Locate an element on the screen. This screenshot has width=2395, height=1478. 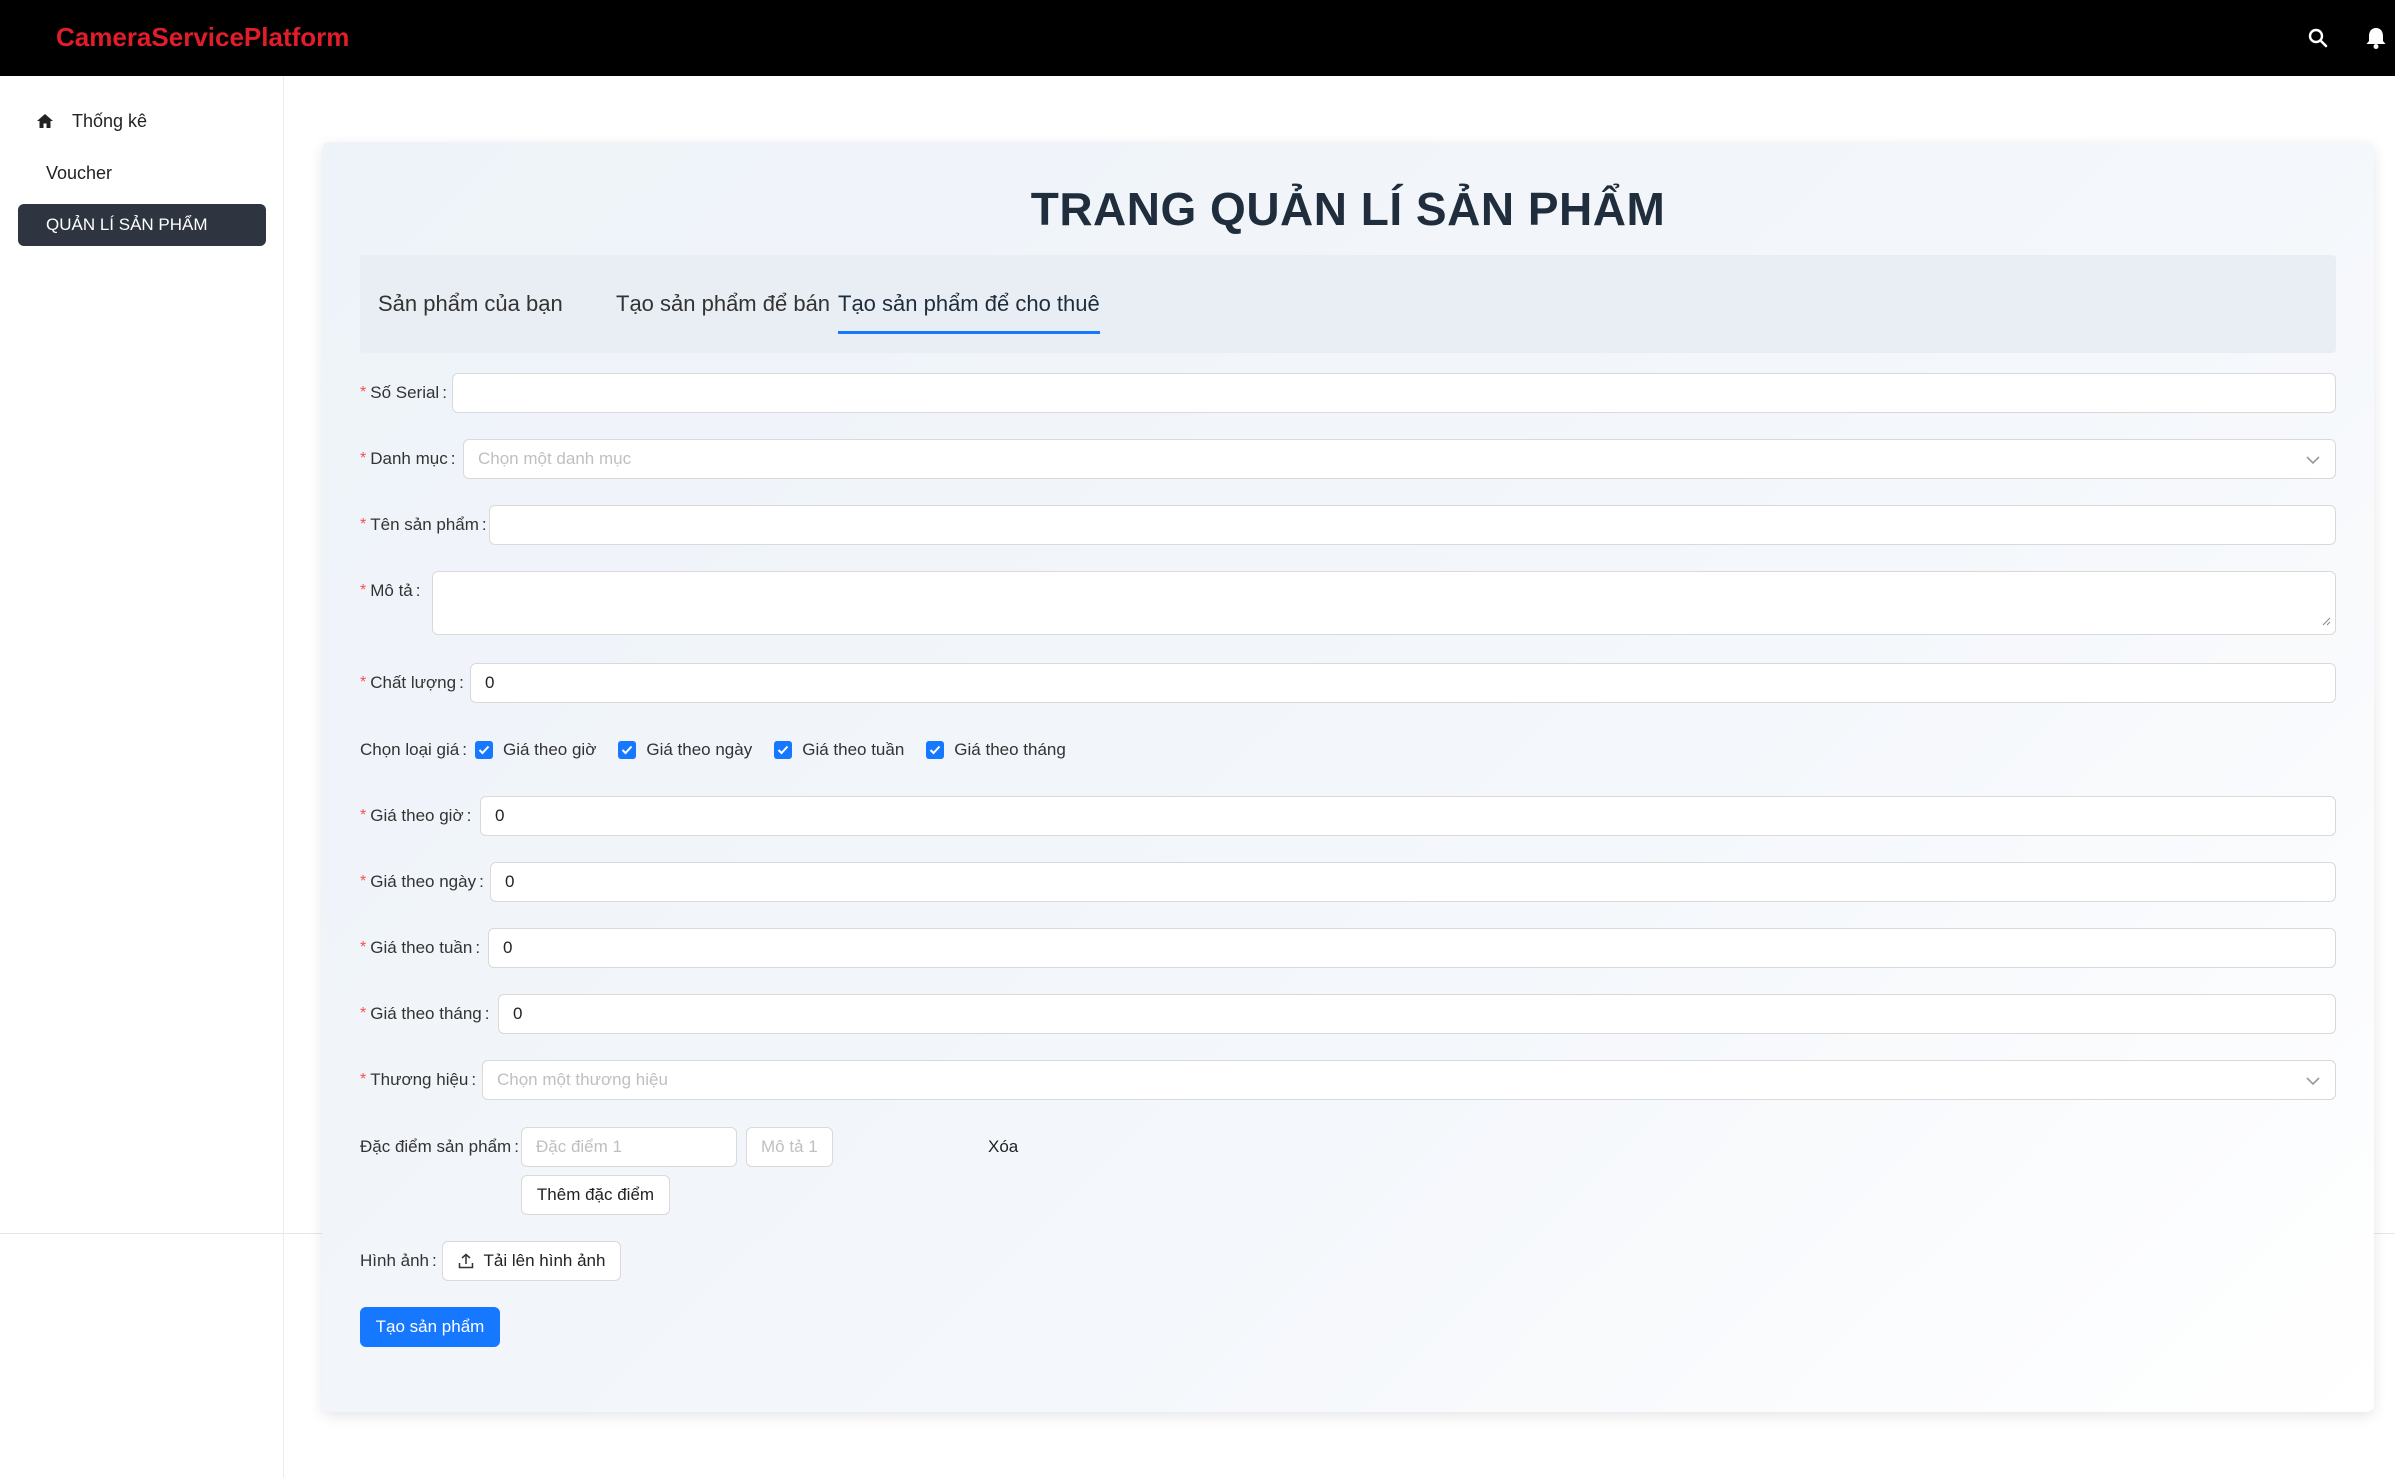
name-label: Tên sản phẩm is located at coordinates (424, 524).